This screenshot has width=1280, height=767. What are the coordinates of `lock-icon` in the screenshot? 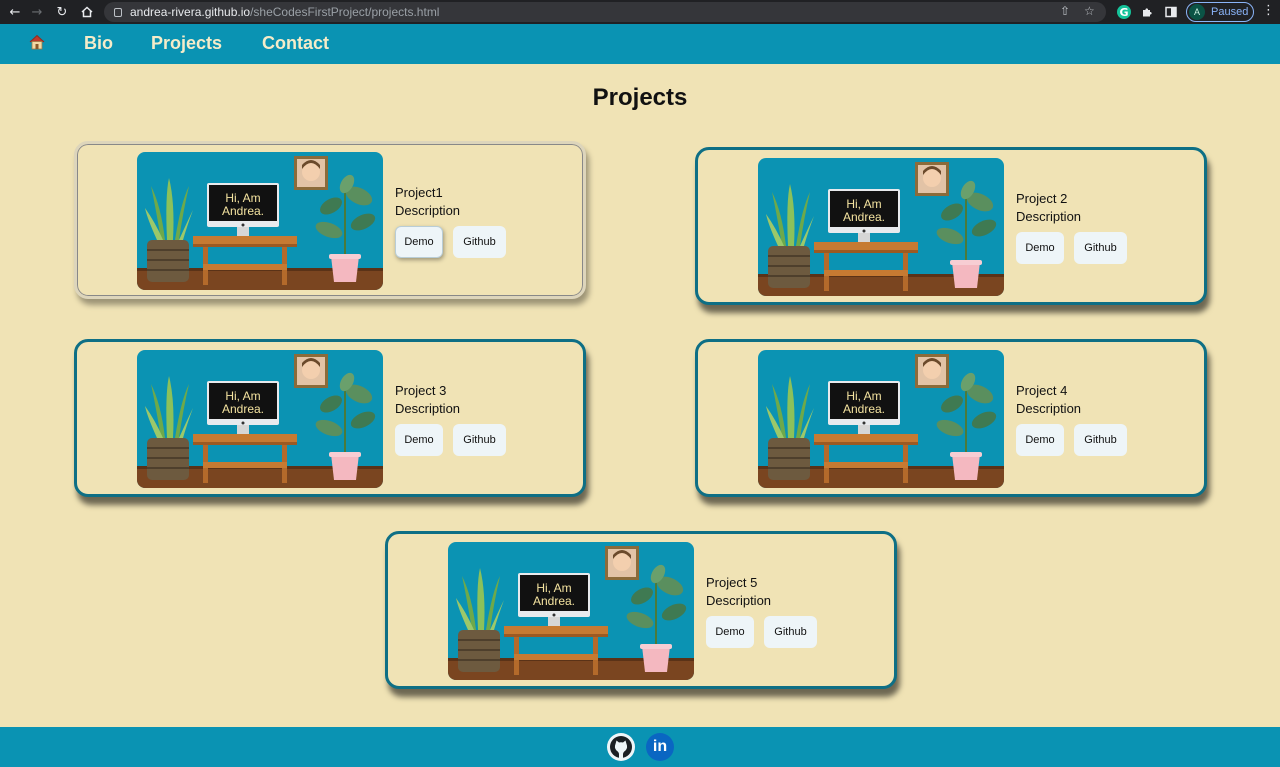 It's located at (118, 12).